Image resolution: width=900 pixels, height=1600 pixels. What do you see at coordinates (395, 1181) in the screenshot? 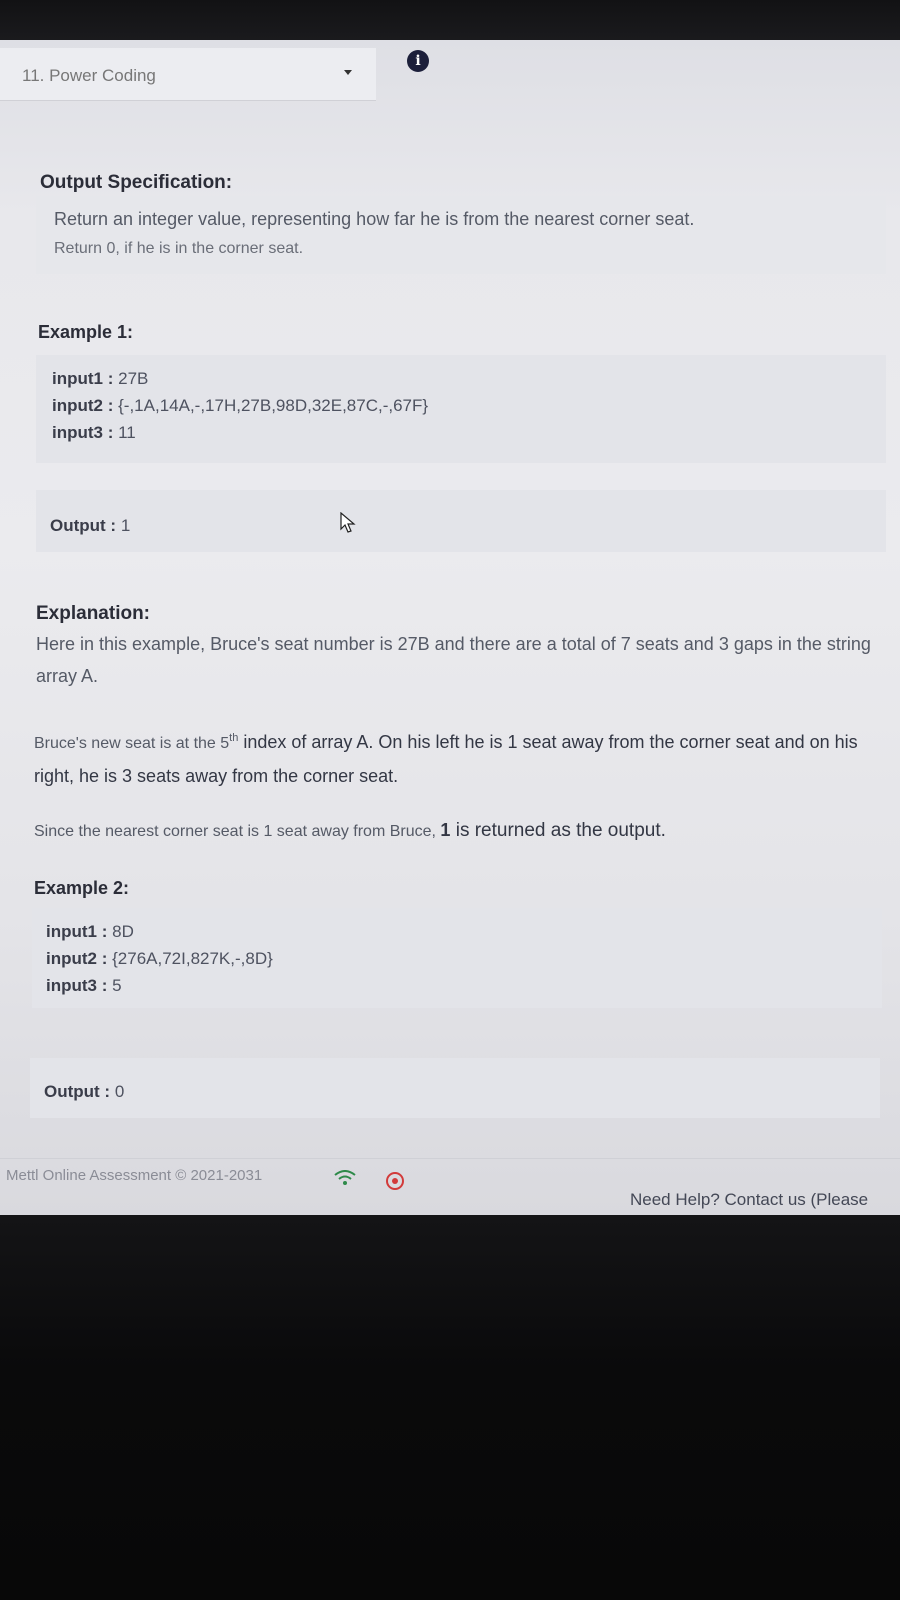
I see `recording-icon` at bounding box center [395, 1181].